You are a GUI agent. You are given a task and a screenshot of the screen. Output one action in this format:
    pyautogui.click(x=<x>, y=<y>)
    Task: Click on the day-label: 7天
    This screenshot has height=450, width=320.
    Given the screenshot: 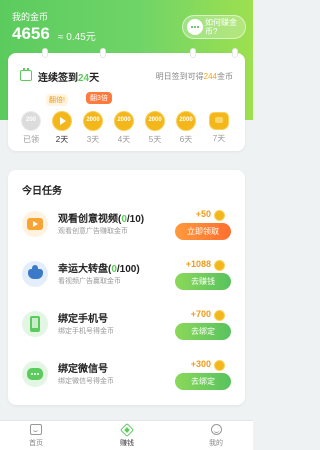 What is the action you would take?
    pyautogui.click(x=219, y=138)
    